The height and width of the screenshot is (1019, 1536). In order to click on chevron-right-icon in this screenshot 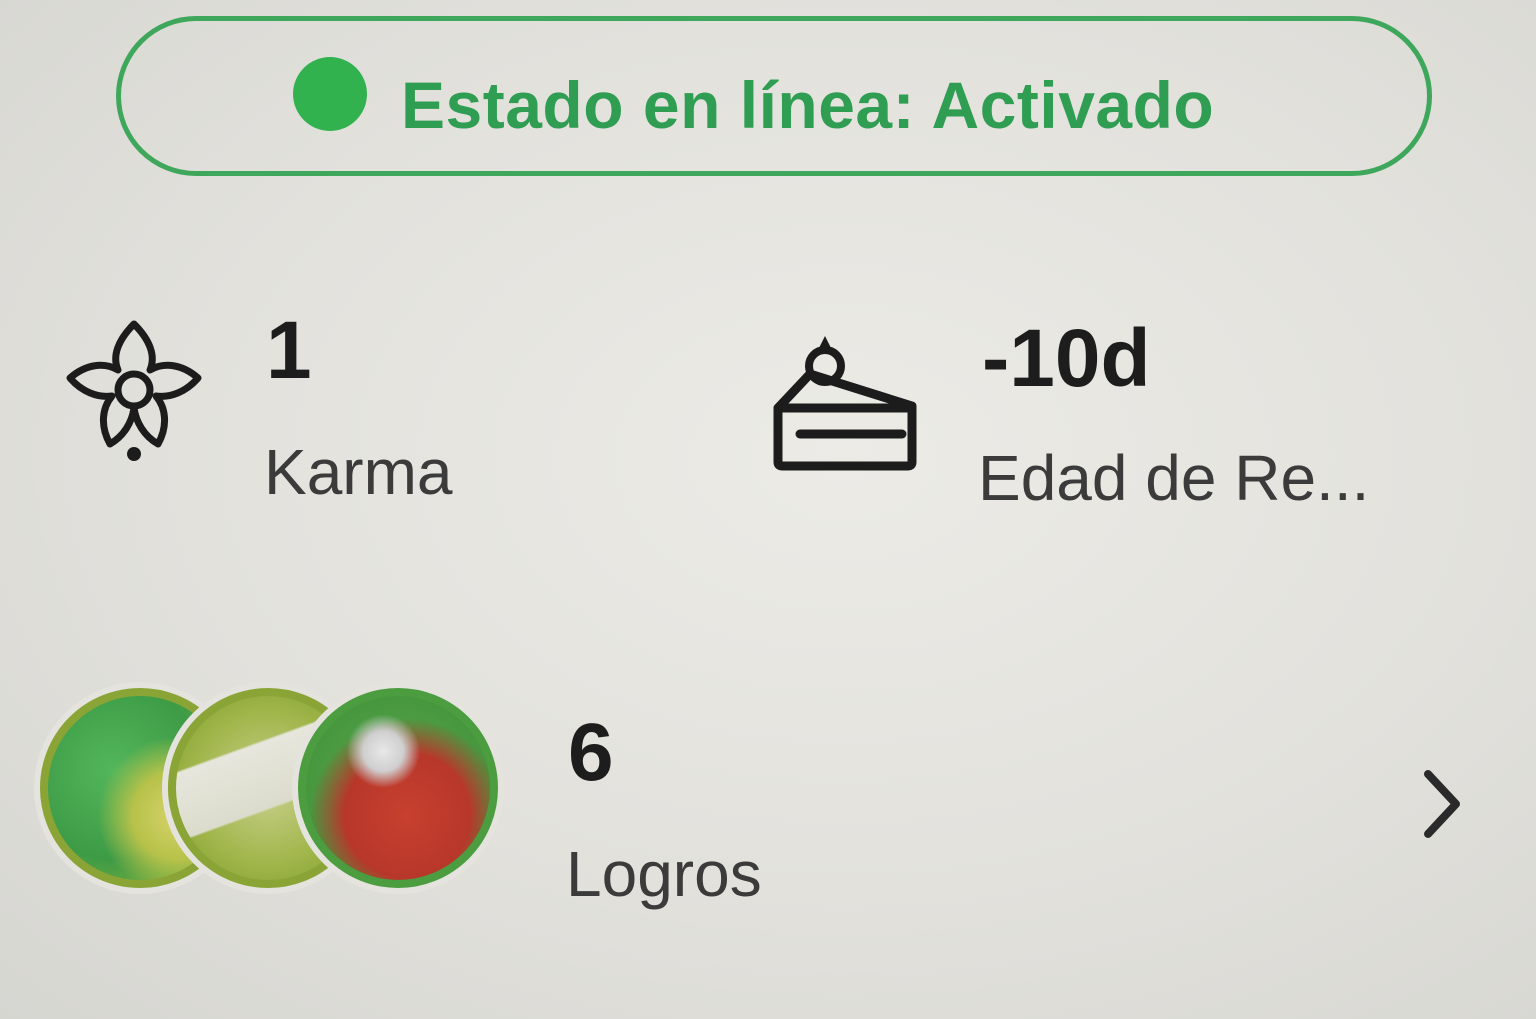, I will do `click(1442, 804)`.